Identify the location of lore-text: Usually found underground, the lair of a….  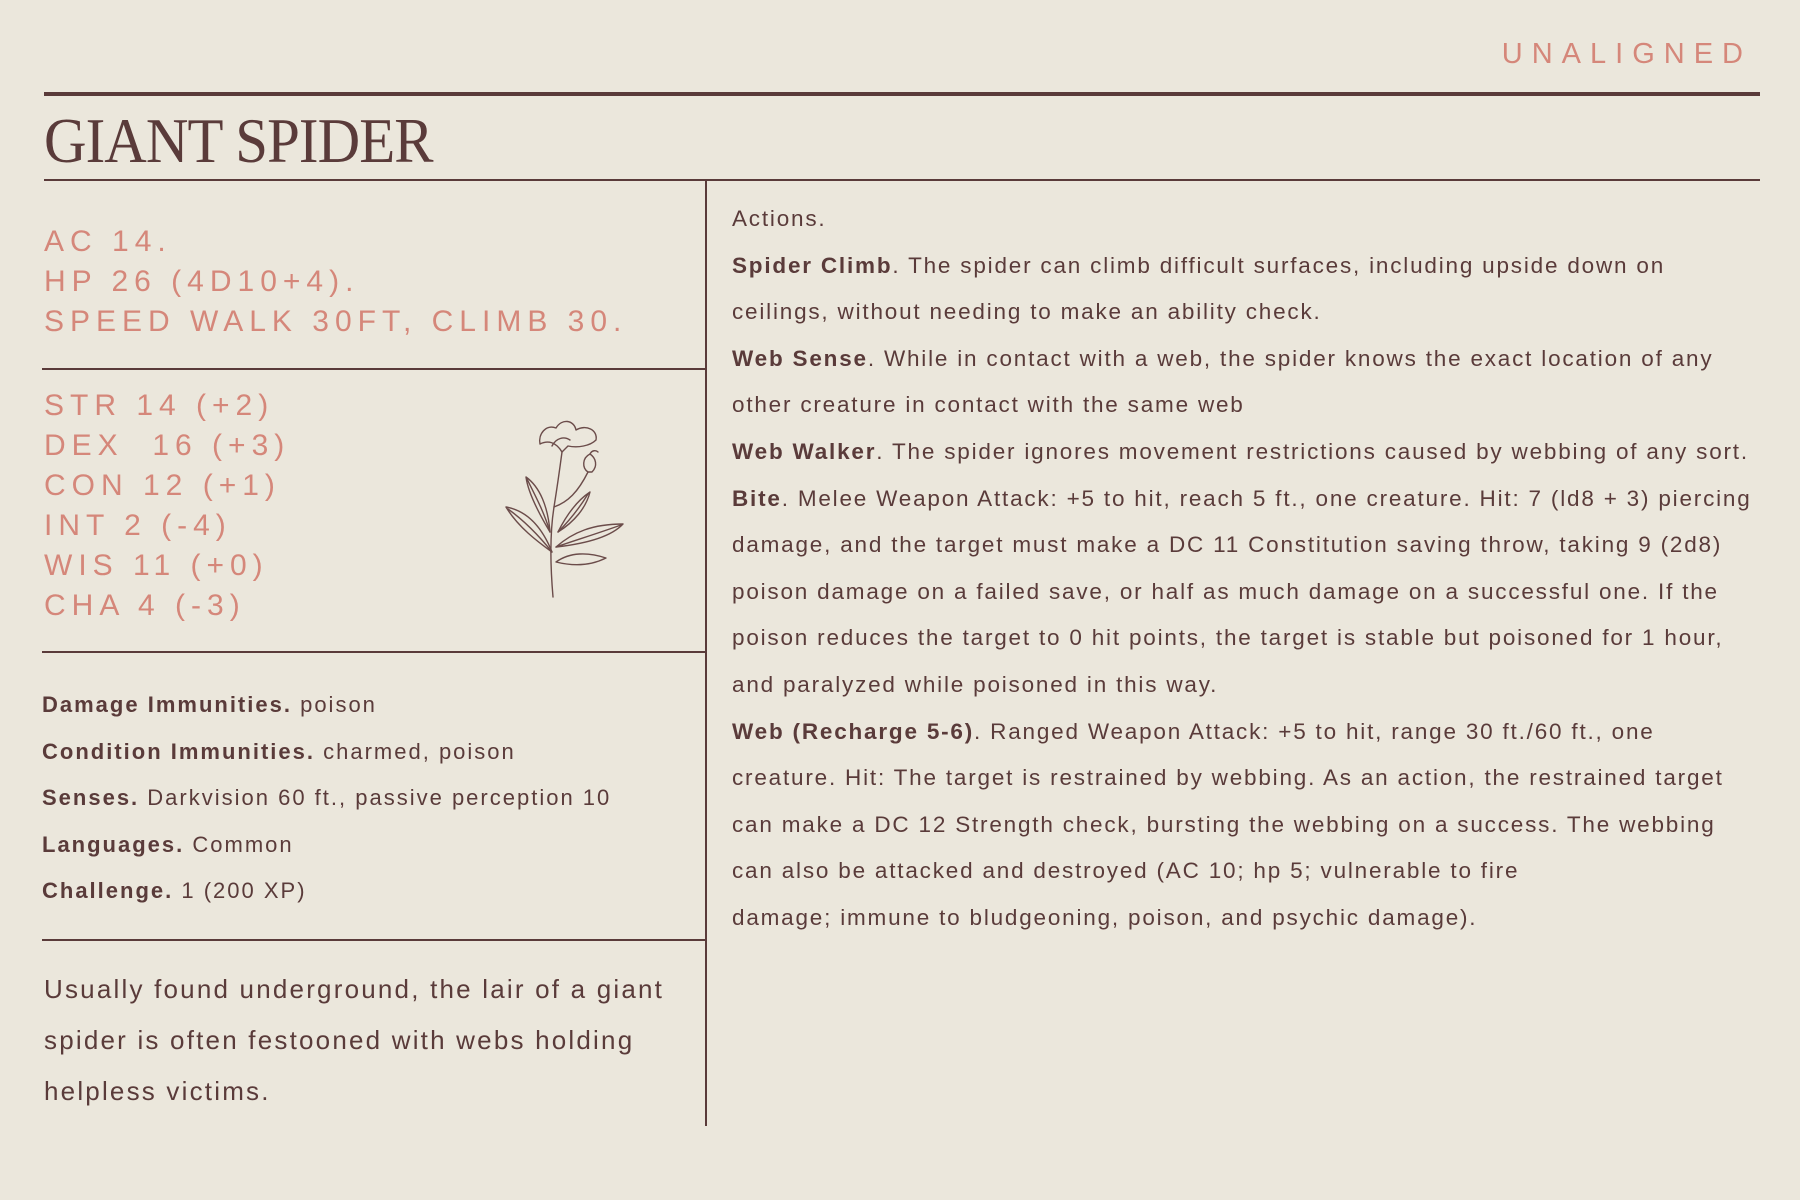
(354, 1040).